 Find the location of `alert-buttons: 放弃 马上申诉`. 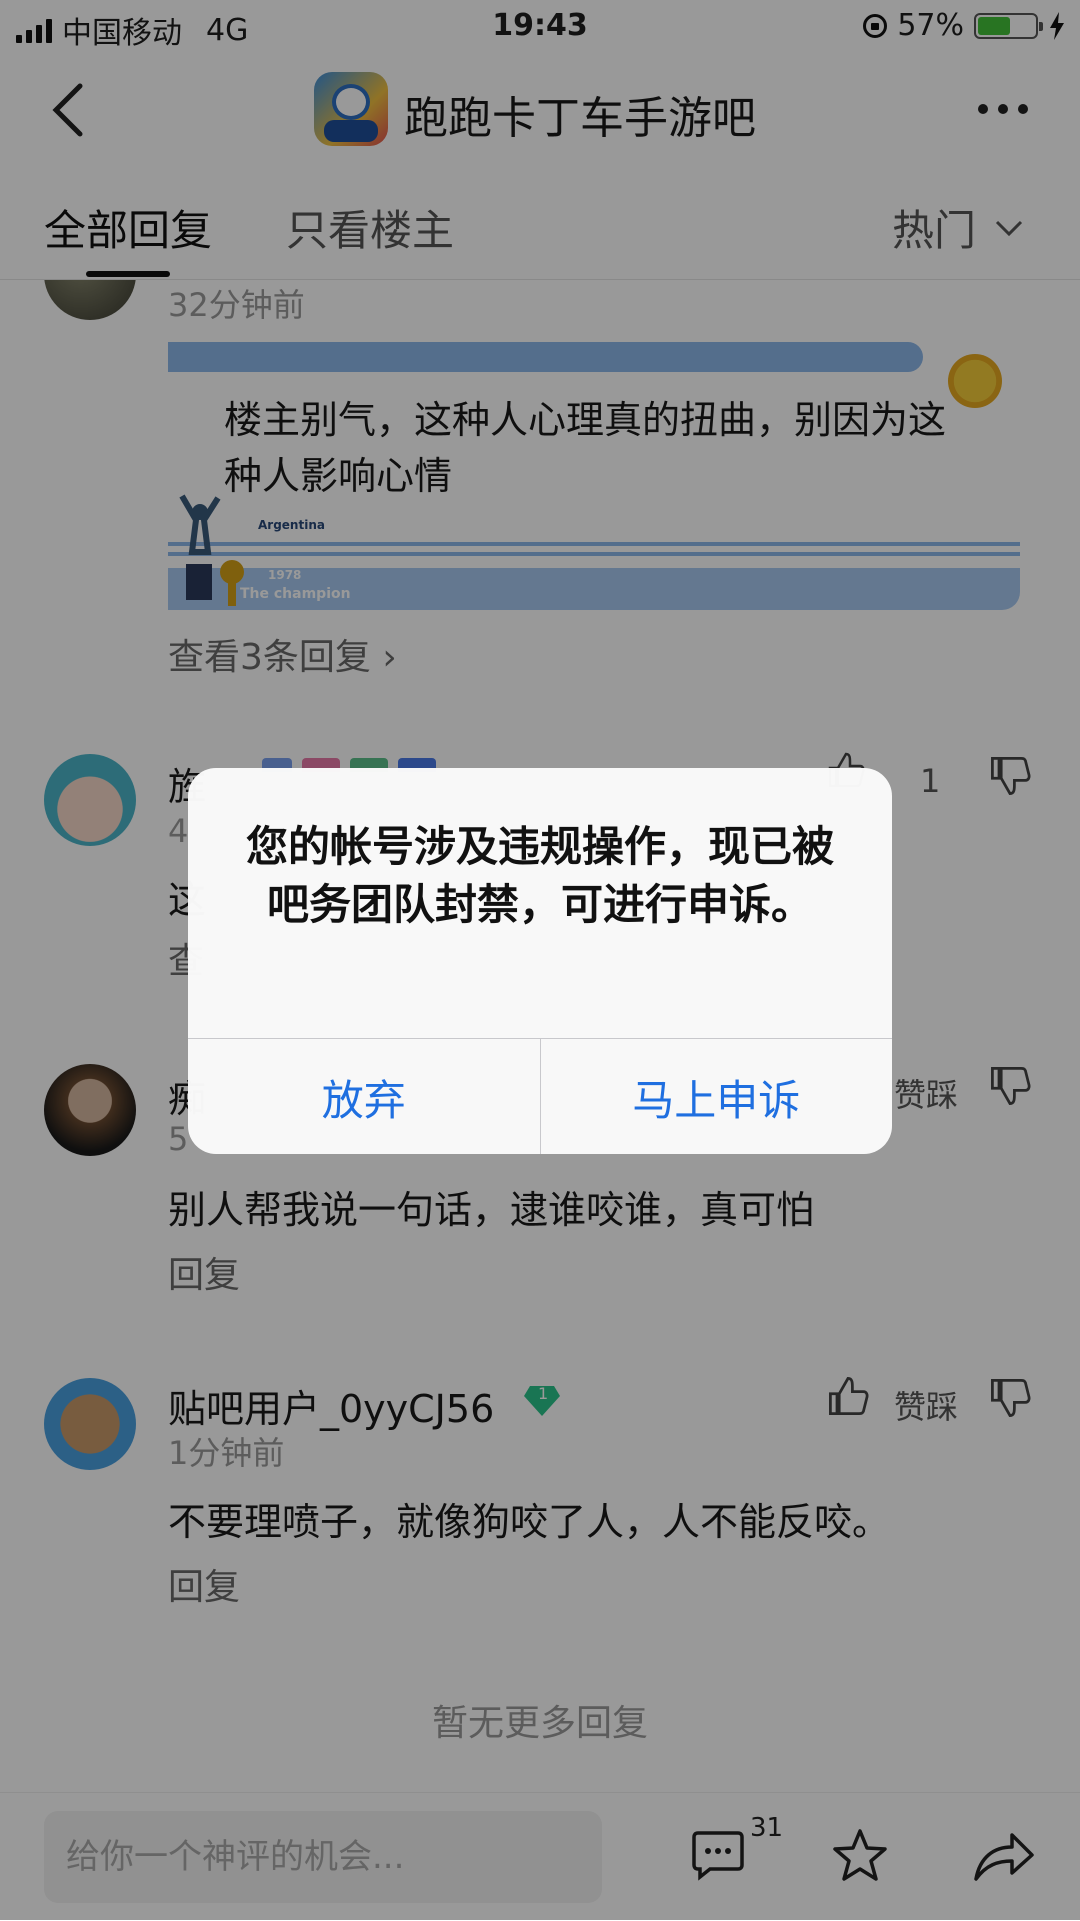

alert-buttons: 放弃 马上申诉 is located at coordinates (540, 1096).